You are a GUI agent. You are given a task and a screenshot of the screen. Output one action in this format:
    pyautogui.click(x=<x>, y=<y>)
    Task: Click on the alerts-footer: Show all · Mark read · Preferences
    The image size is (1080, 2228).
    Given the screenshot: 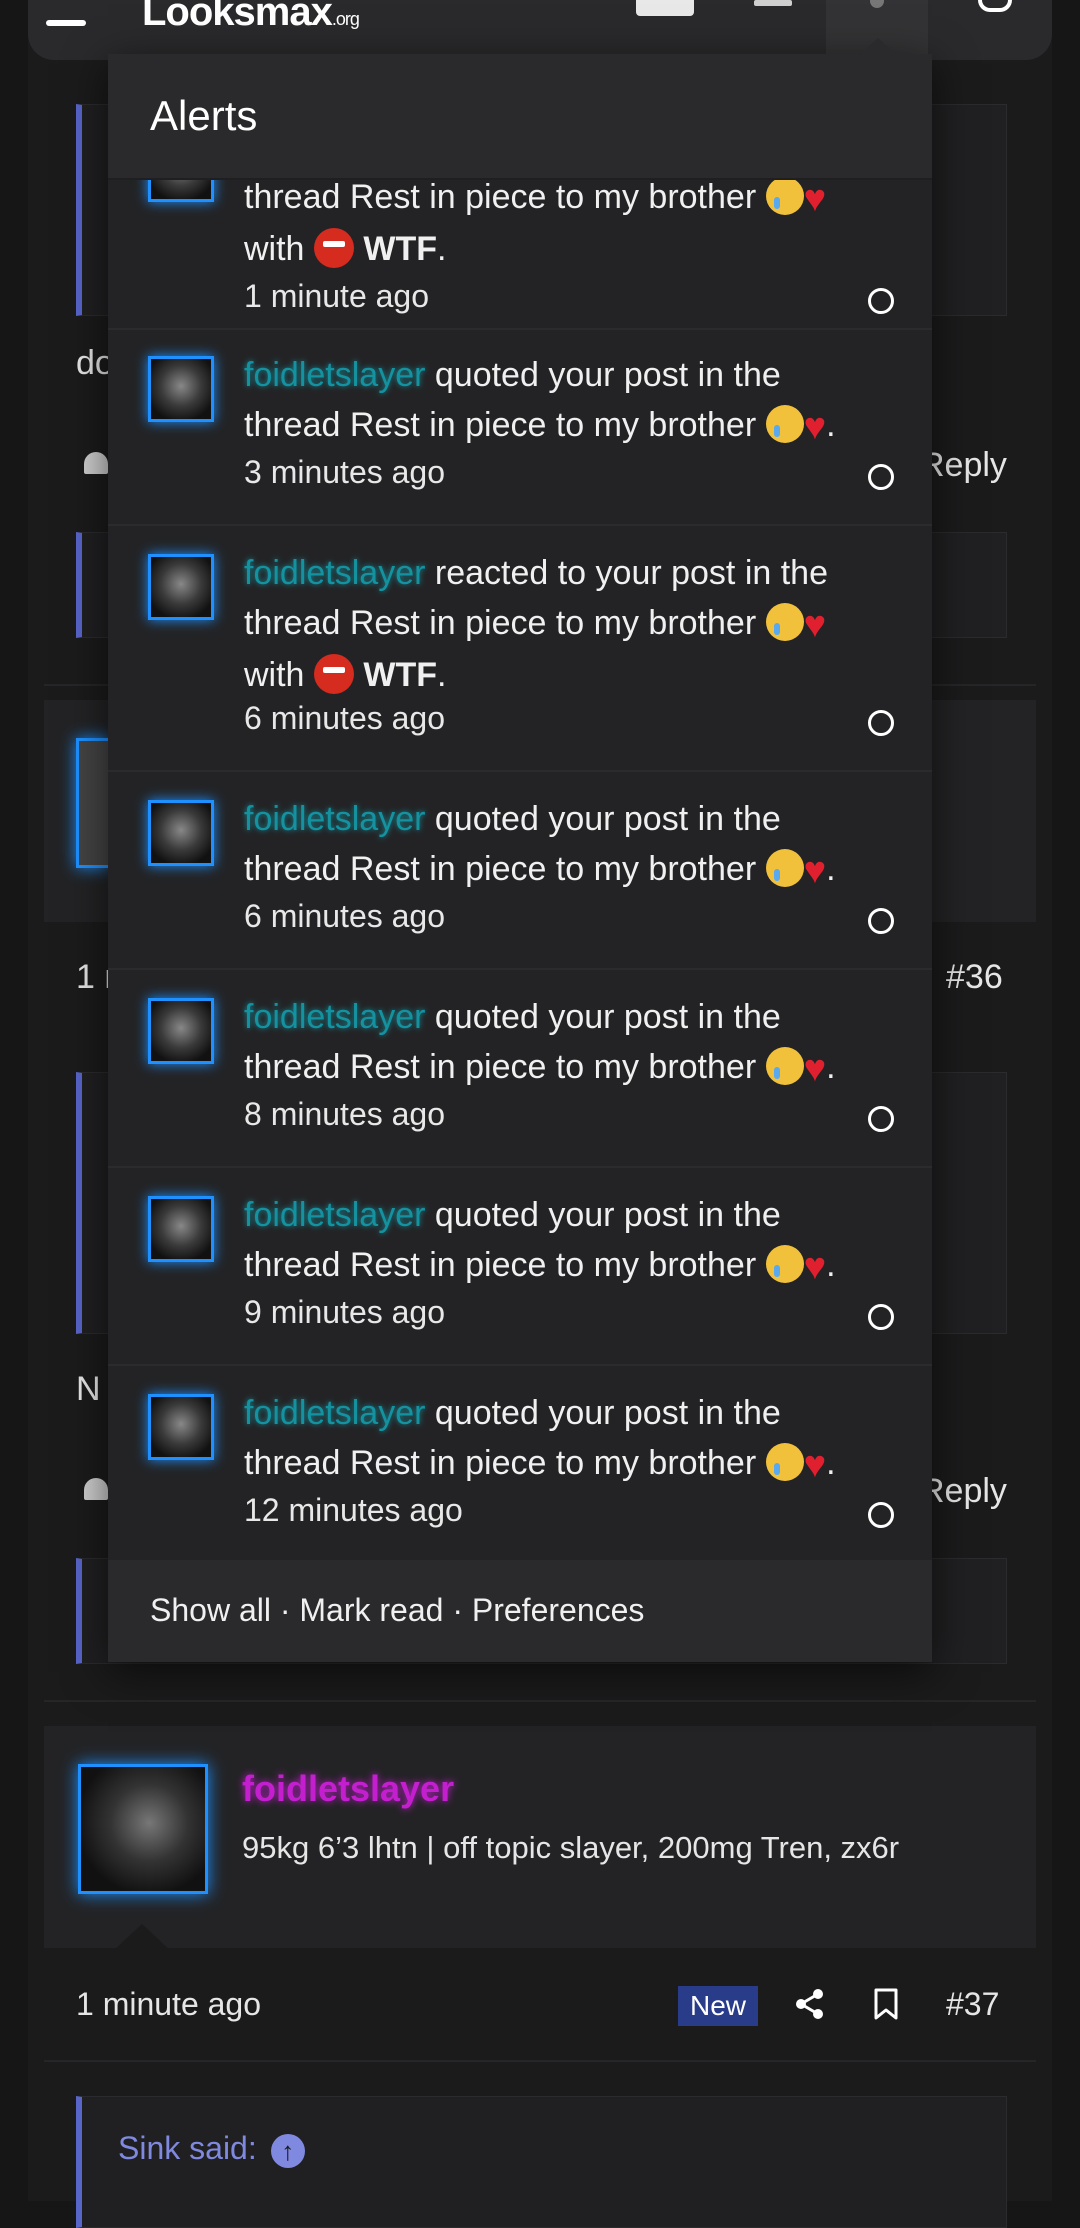 What is the action you would take?
    pyautogui.click(x=520, y=1611)
    